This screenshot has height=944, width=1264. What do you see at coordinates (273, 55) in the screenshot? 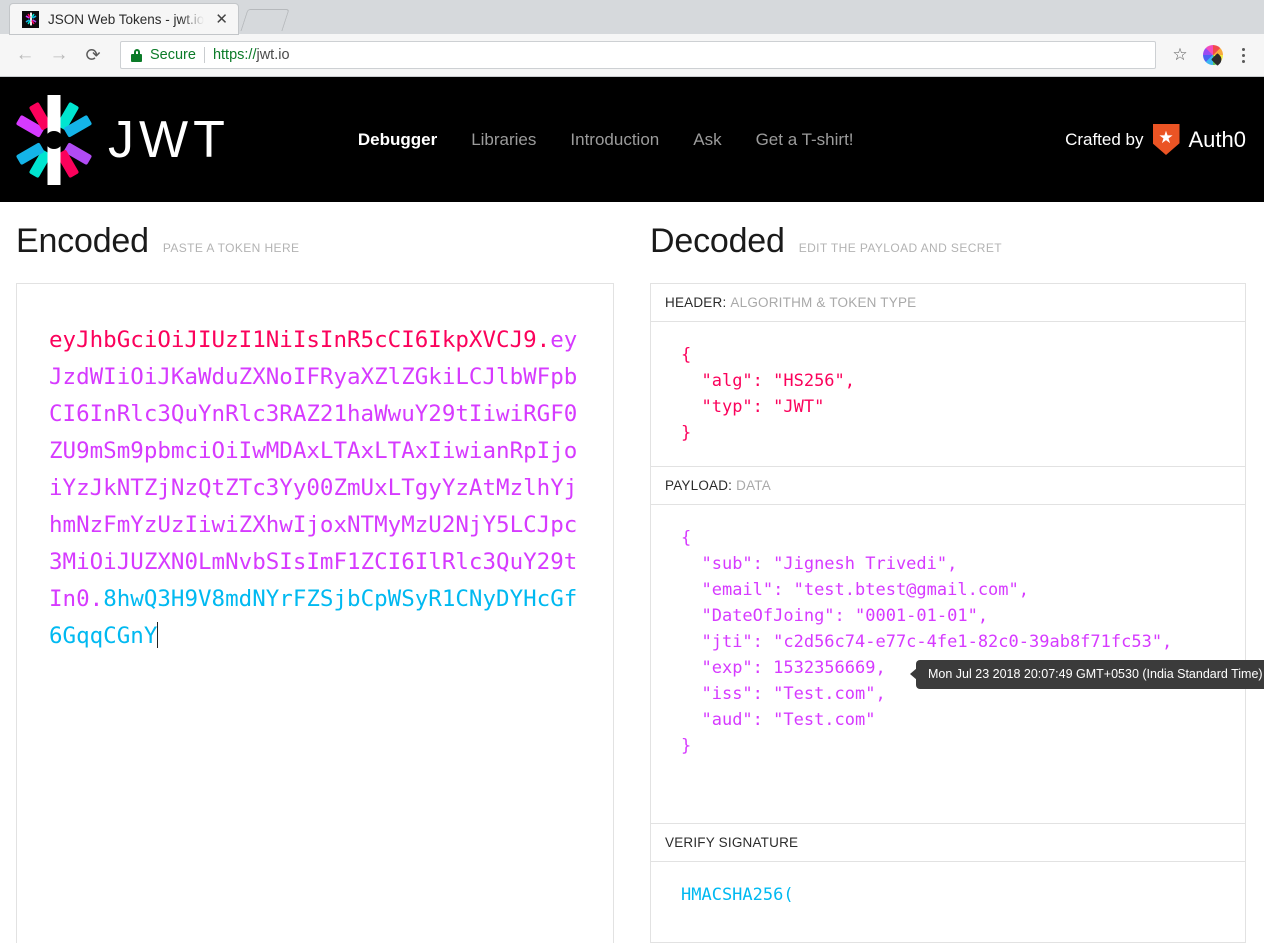
I see `url-host: jwt.io` at bounding box center [273, 55].